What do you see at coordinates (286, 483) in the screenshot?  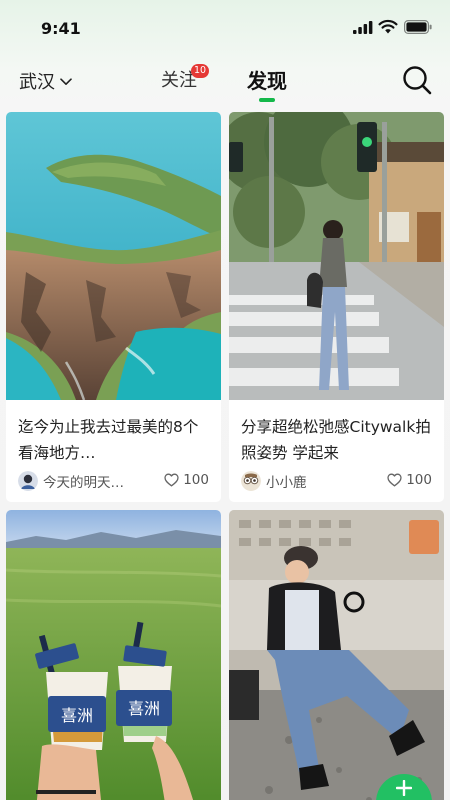 I see `author-name: 小小鹿` at bounding box center [286, 483].